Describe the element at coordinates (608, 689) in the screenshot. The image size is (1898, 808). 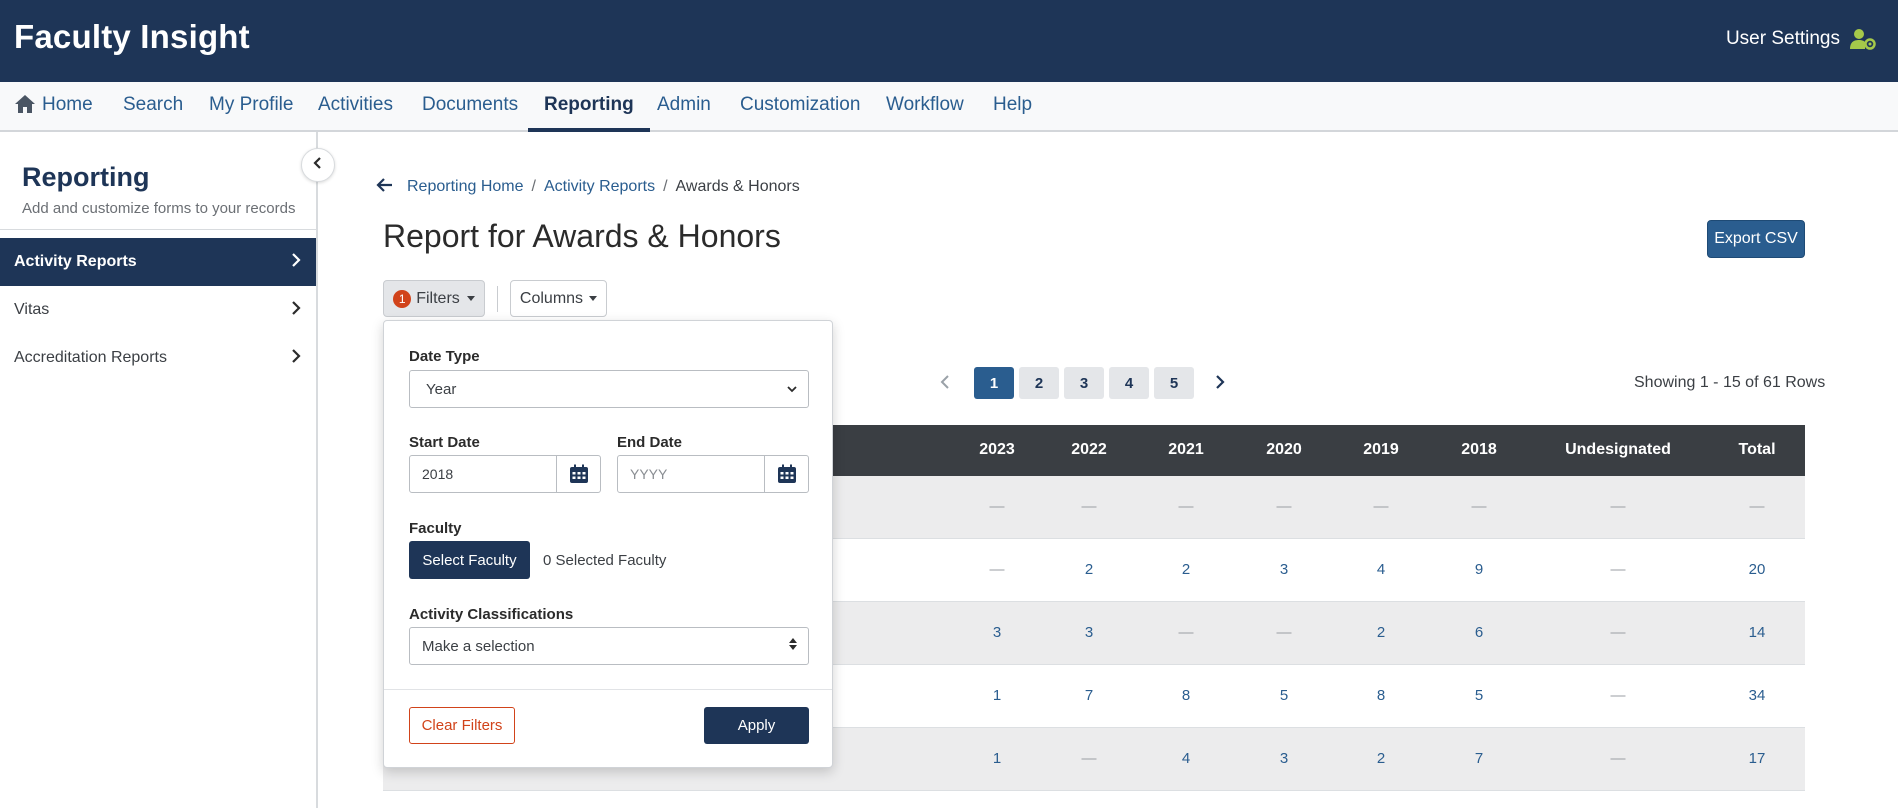
I see `panel-divider` at that location.